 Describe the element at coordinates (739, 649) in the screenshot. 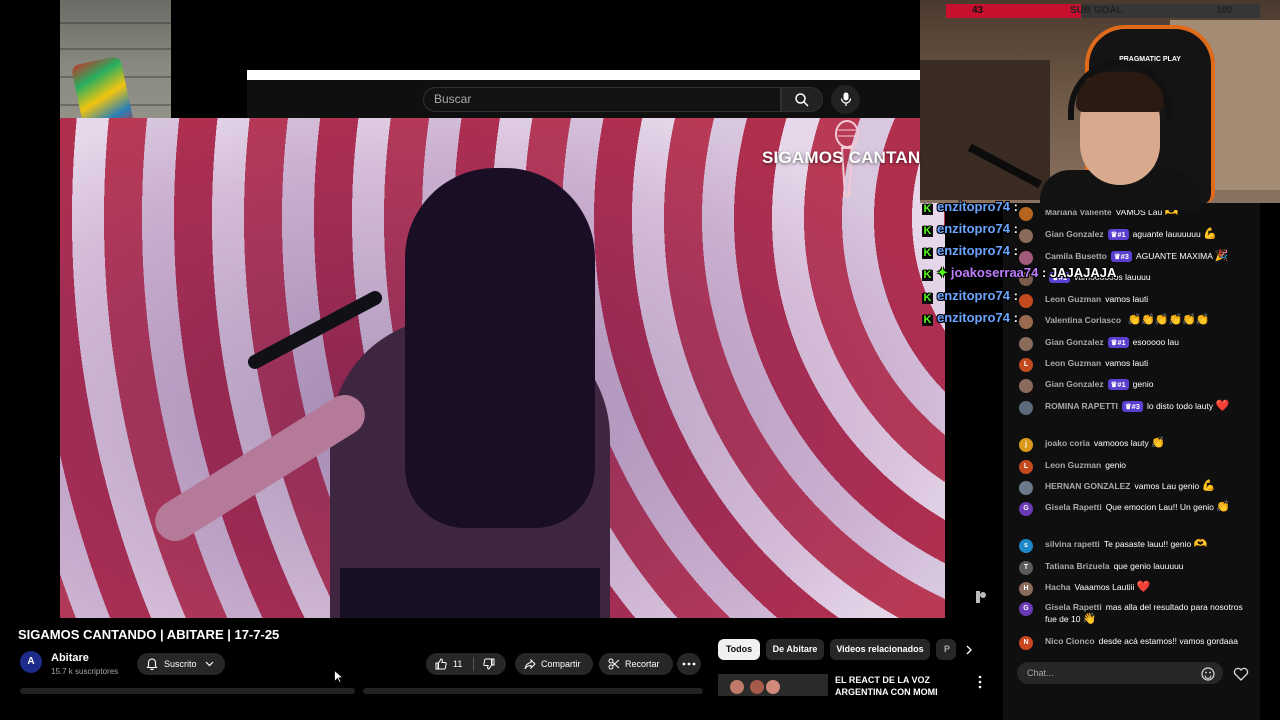

I see `chip-todos: Todos` at that location.